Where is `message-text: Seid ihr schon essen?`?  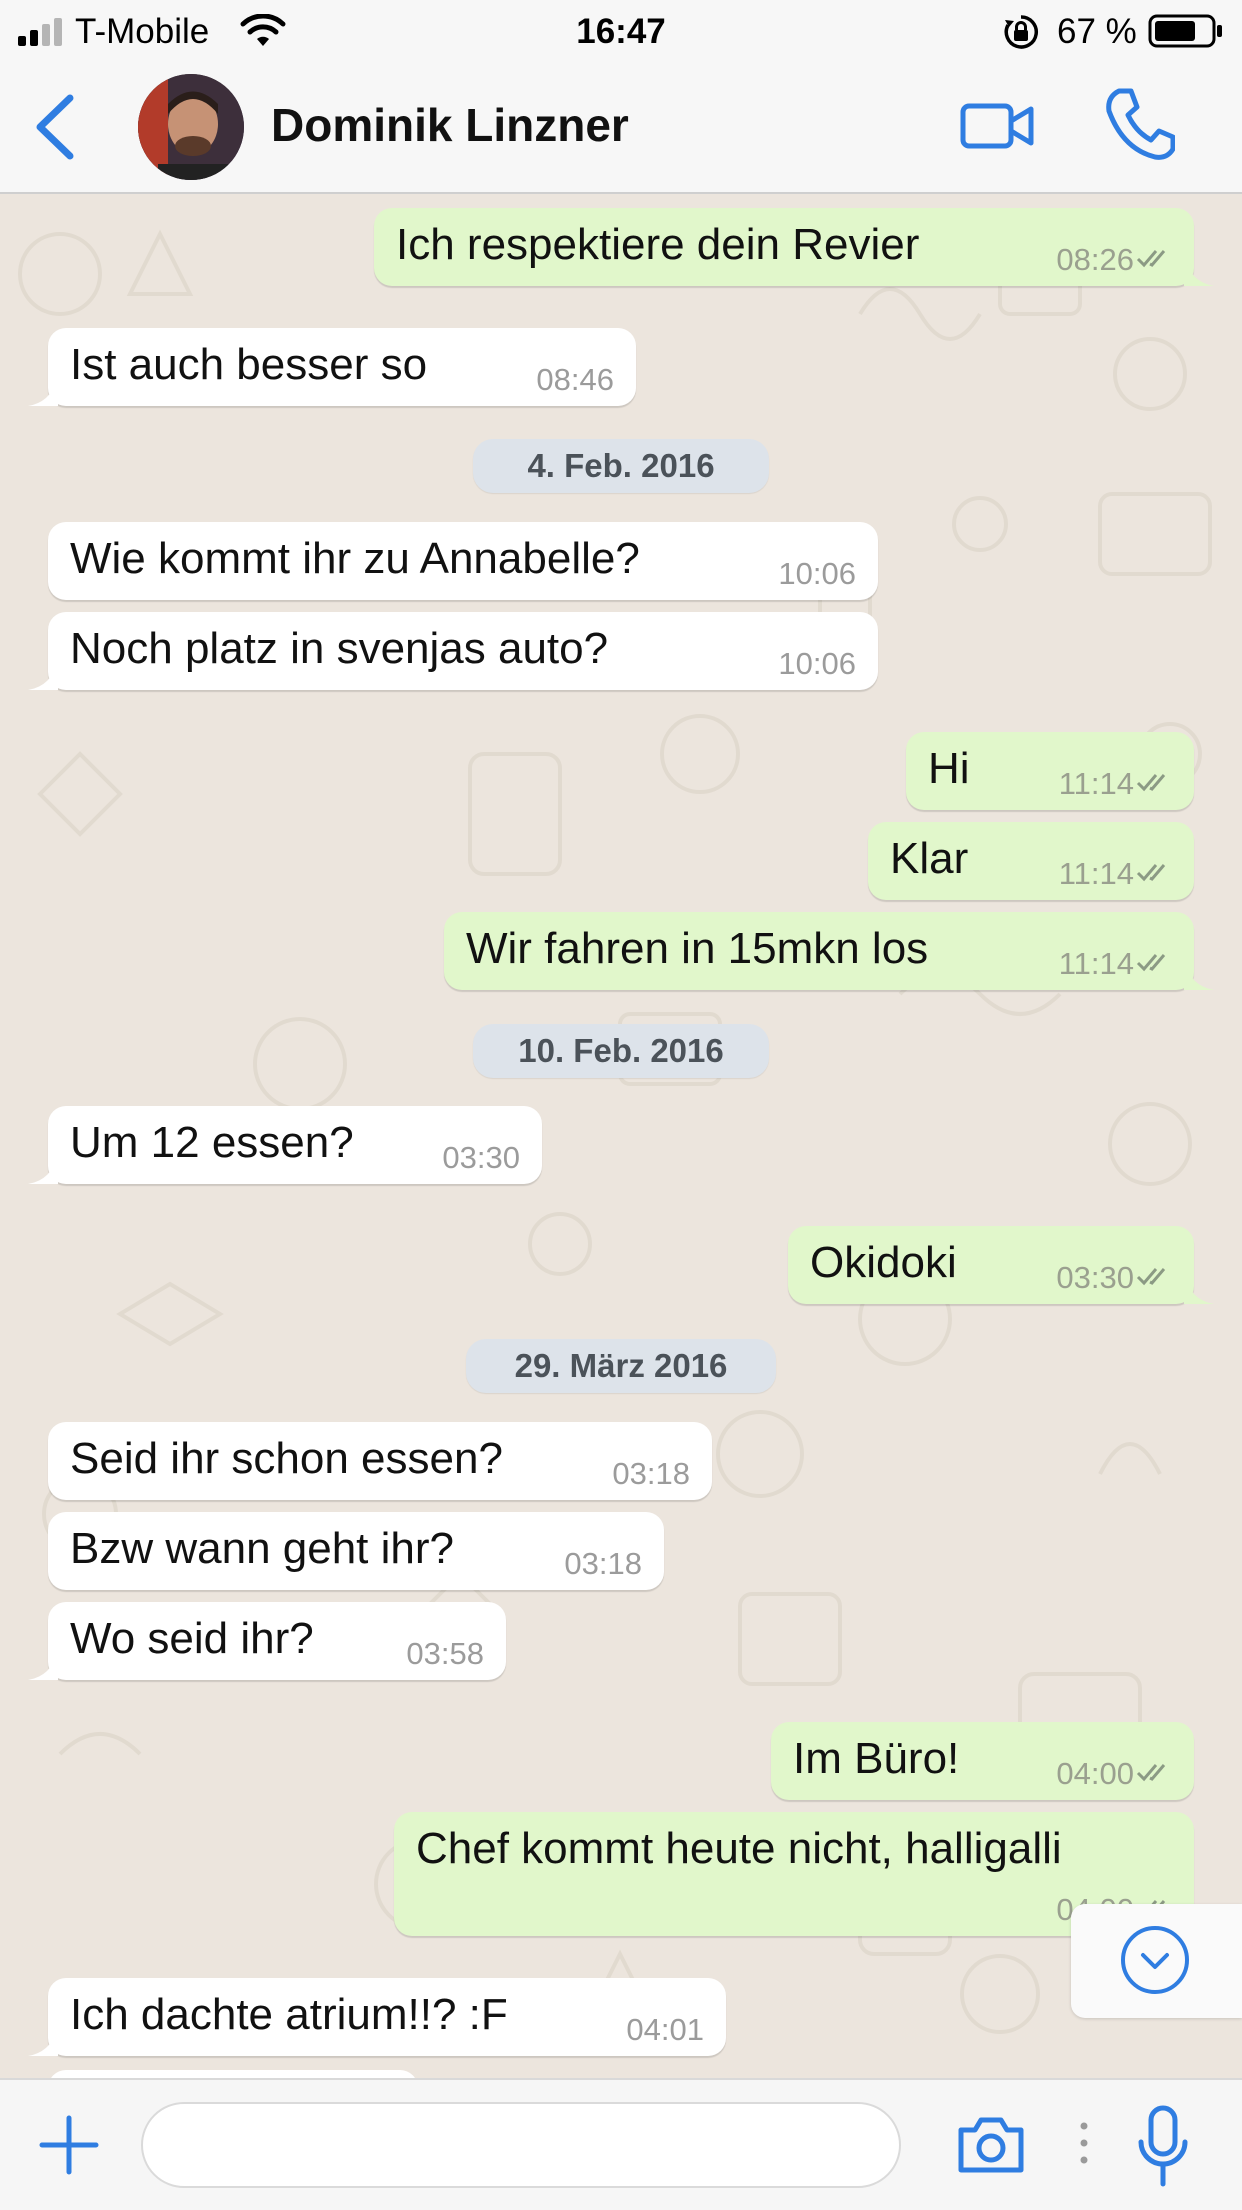 message-text: Seid ihr schon essen? is located at coordinates (286, 1458).